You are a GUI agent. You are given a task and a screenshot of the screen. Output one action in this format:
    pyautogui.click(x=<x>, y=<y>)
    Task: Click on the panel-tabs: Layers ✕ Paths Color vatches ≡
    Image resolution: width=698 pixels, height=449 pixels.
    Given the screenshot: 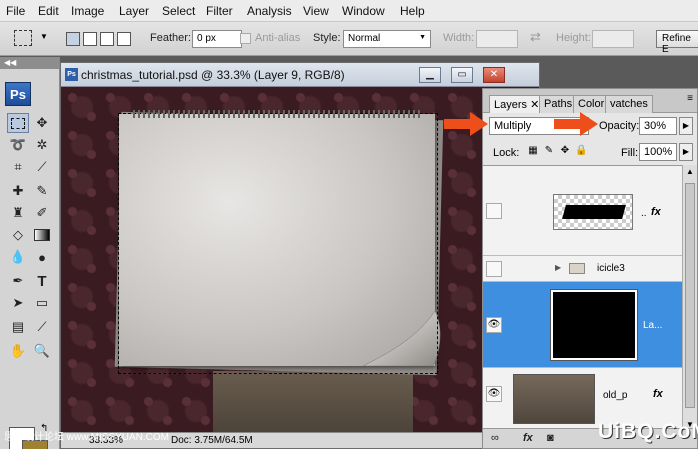 What is the action you would take?
    pyautogui.click(x=590, y=101)
    